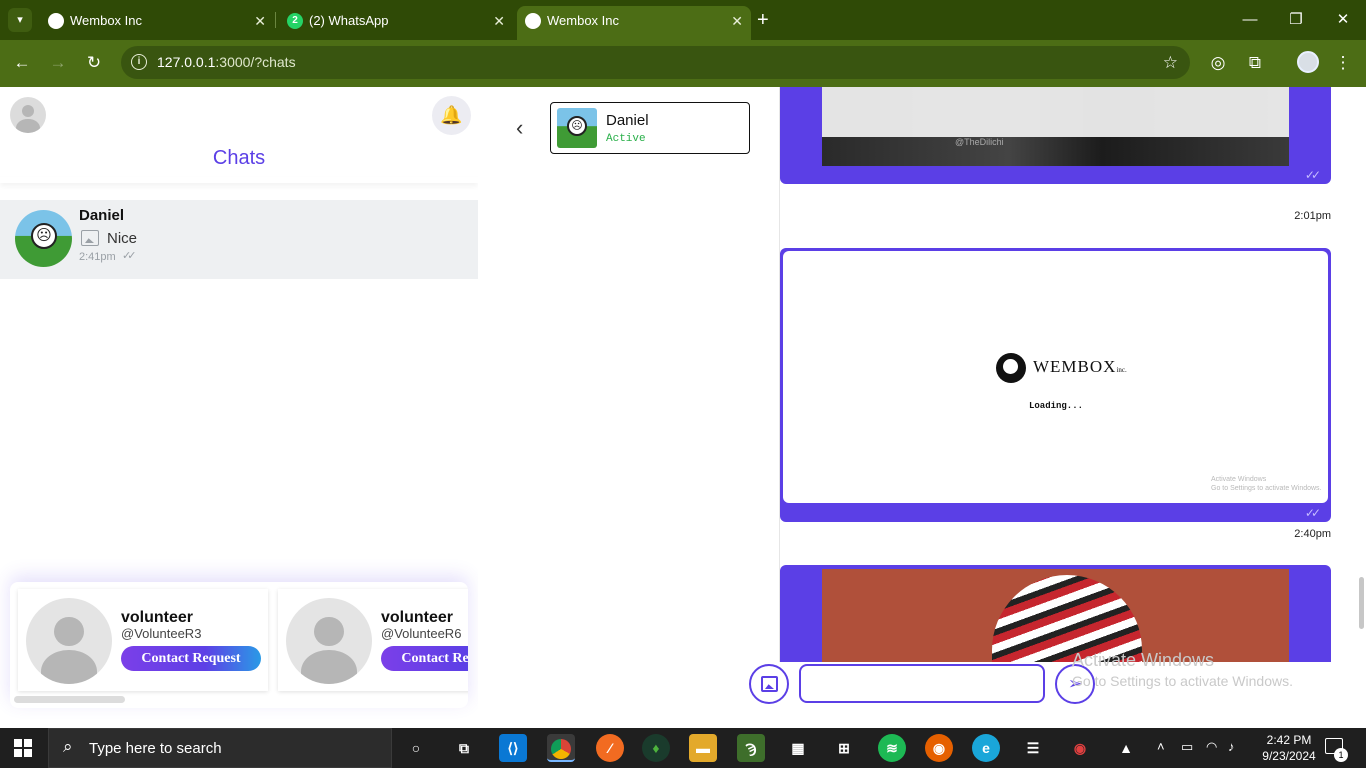 This screenshot has width=1366, height=768. Describe the element at coordinates (226, 62) in the screenshot. I see `url-text: 127.0.0.1:3000/?chats` at that location.